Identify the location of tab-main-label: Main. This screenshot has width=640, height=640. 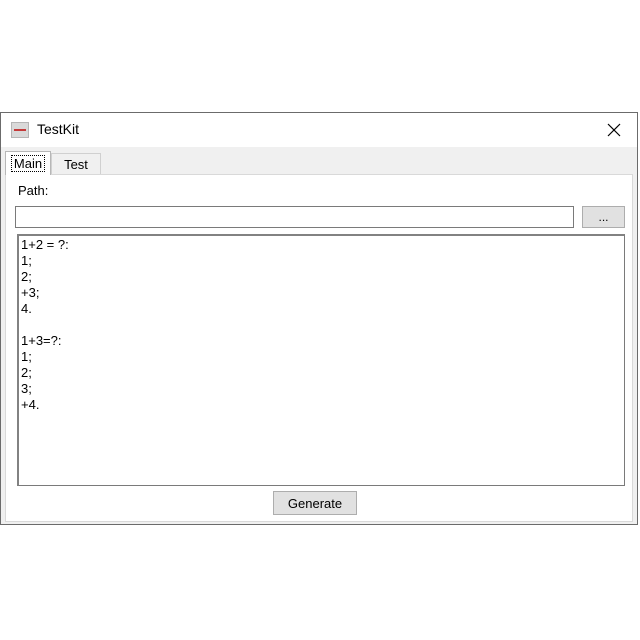
(28, 163).